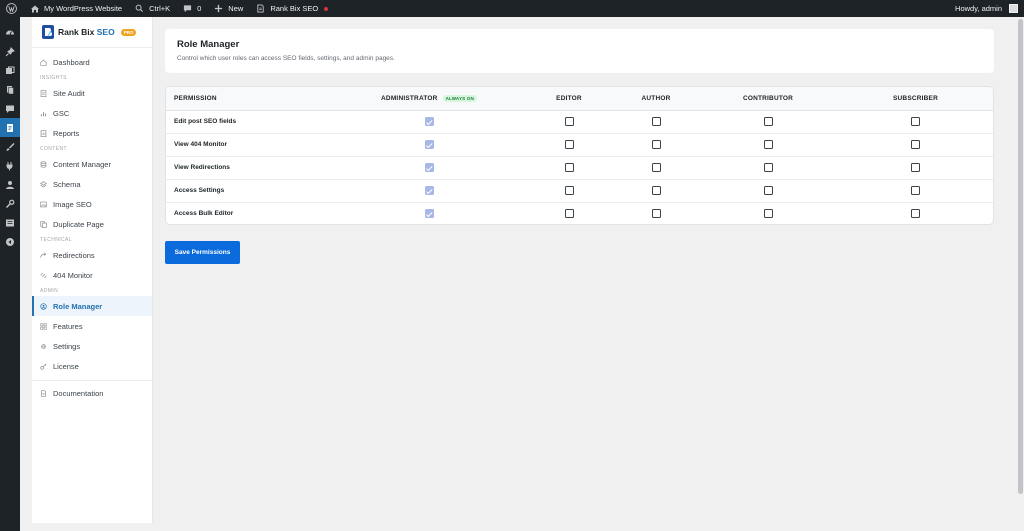 Image resolution: width=1024 pixels, height=531 pixels. Describe the element at coordinates (43, 366) in the screenshot. I see `key-icon` at that location.